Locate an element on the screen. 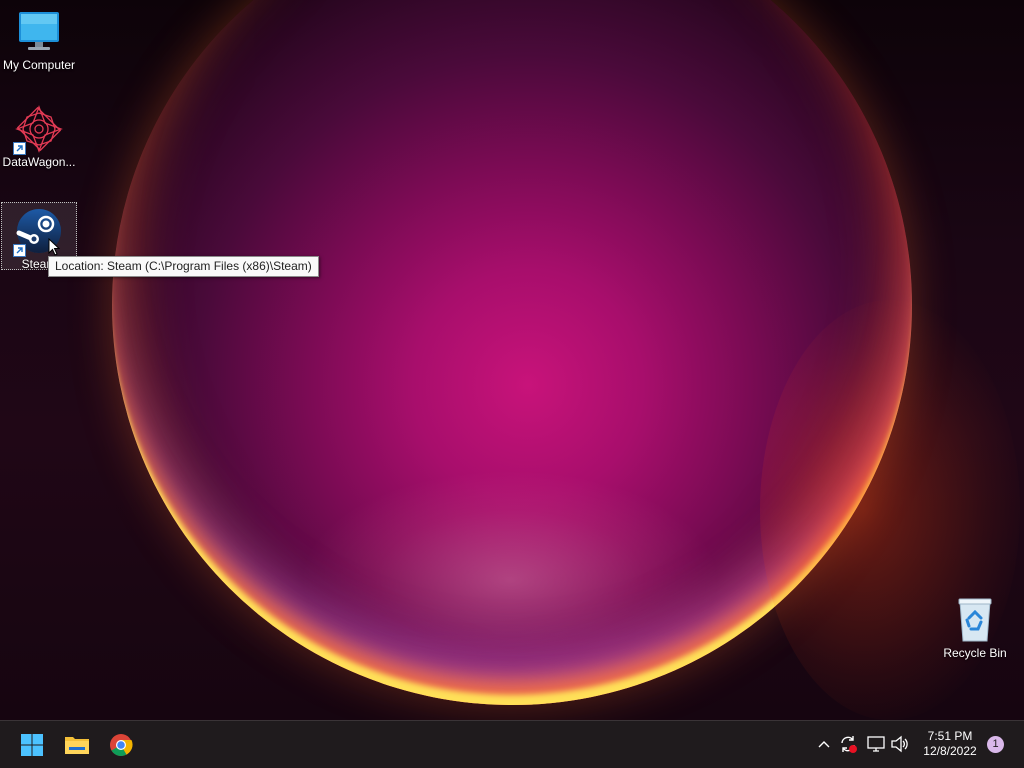 The width and height of the screenshot is (1024, 768). network-button is located at coordinates (876, 744).